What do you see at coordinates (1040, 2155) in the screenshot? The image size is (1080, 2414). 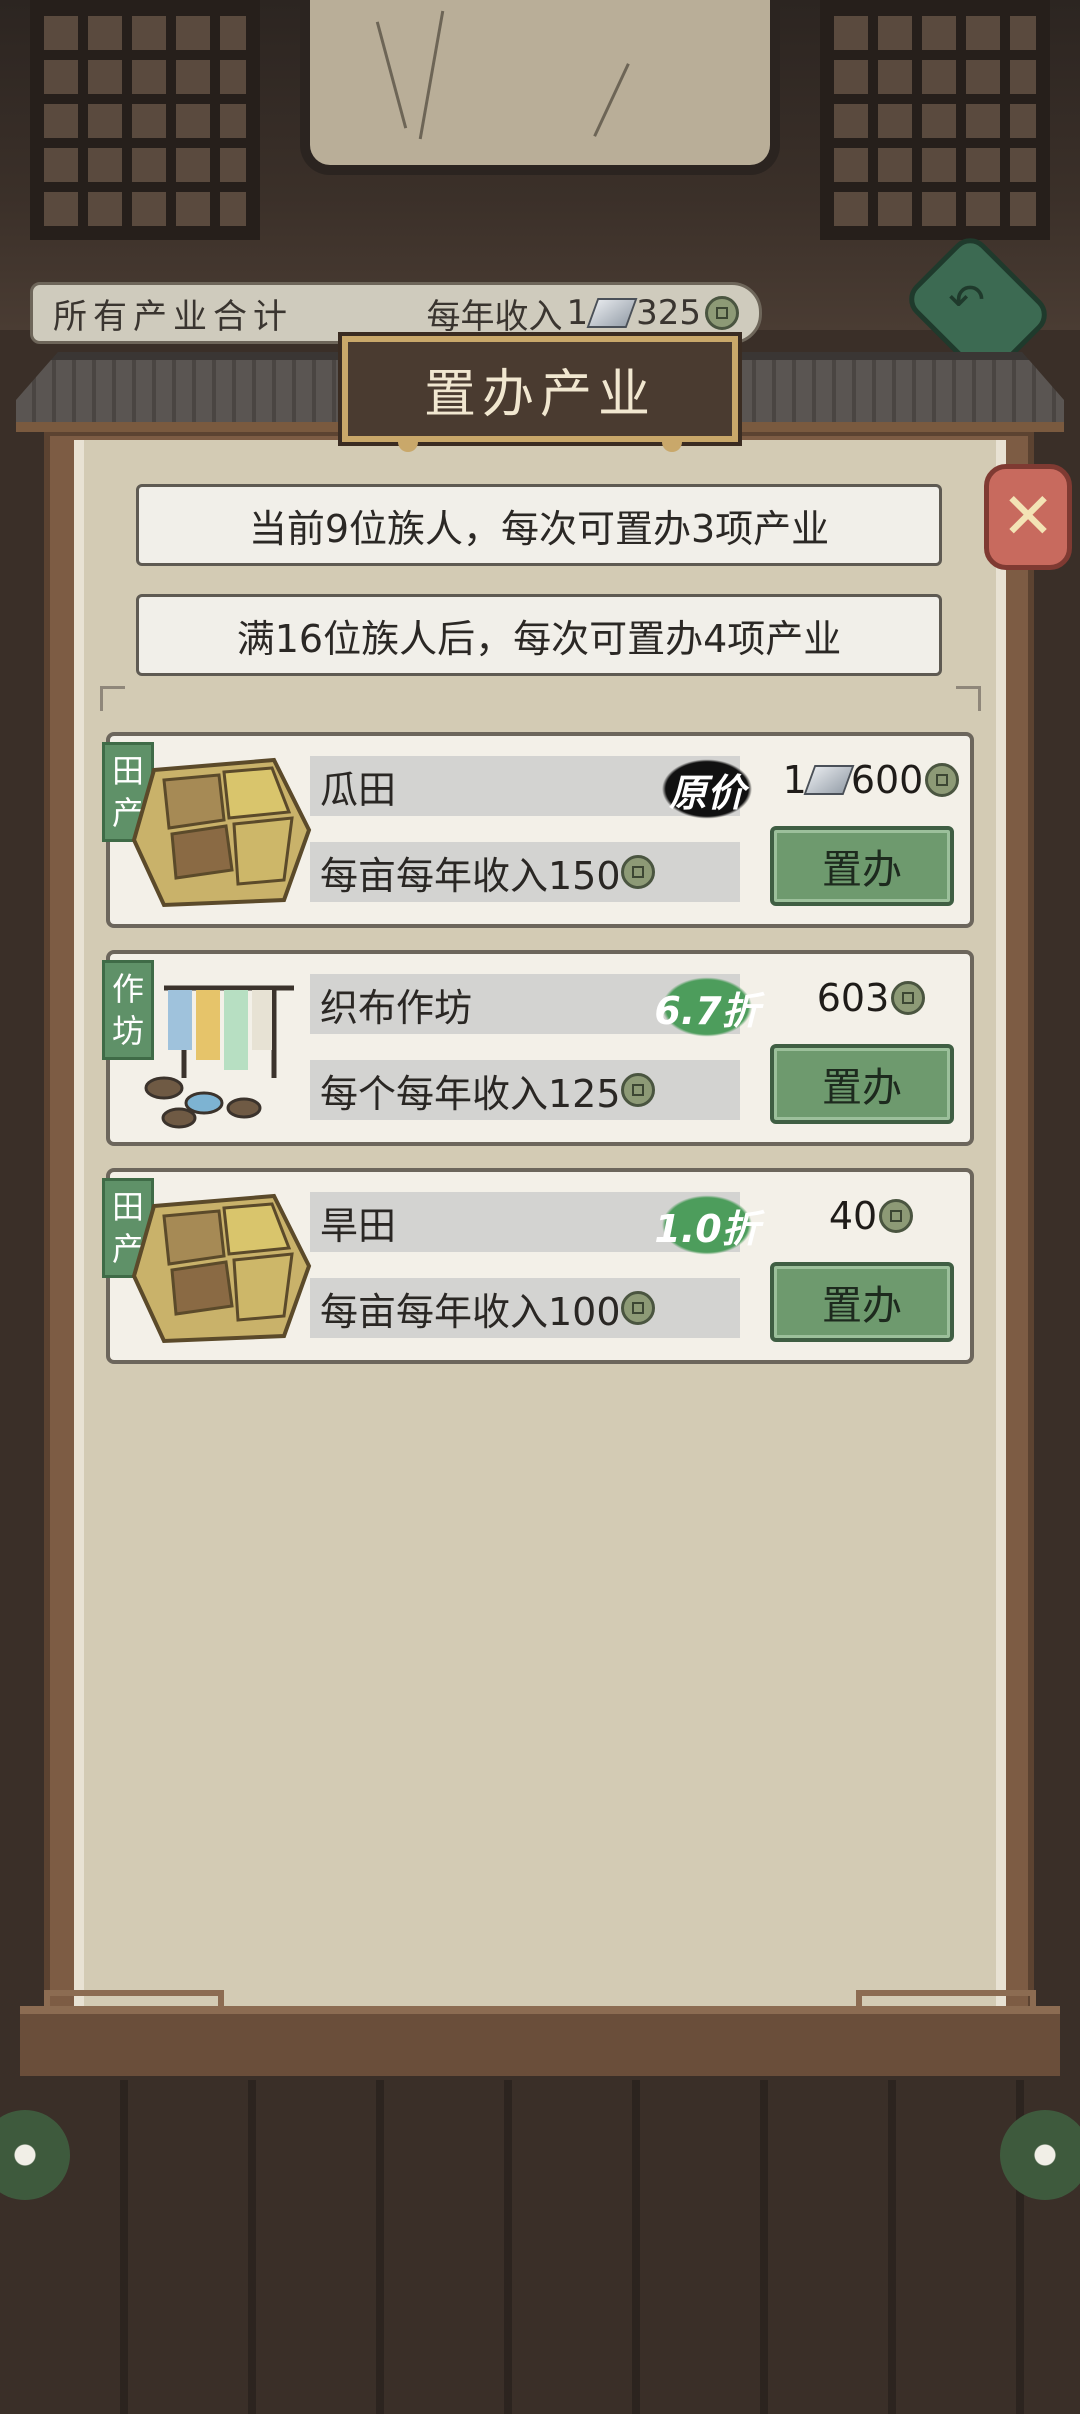 I see `plant-right-icon` at bounding box center [1040, 2155].